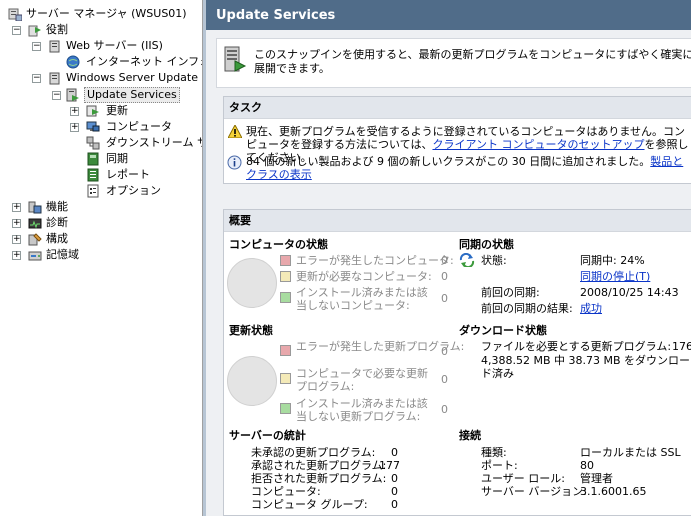 Image resolution: width=691 pixels, height=516 pixels. I want to click on server-manager-icon, so click(15, 14).